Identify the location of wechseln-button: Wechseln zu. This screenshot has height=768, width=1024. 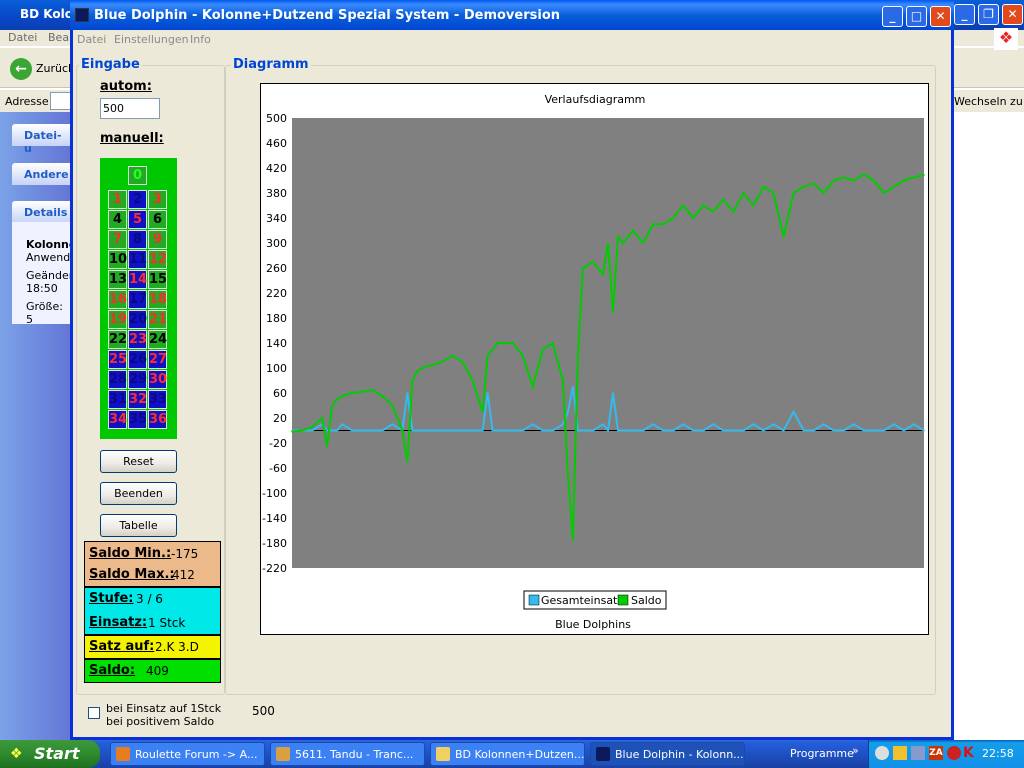
(988, 101).